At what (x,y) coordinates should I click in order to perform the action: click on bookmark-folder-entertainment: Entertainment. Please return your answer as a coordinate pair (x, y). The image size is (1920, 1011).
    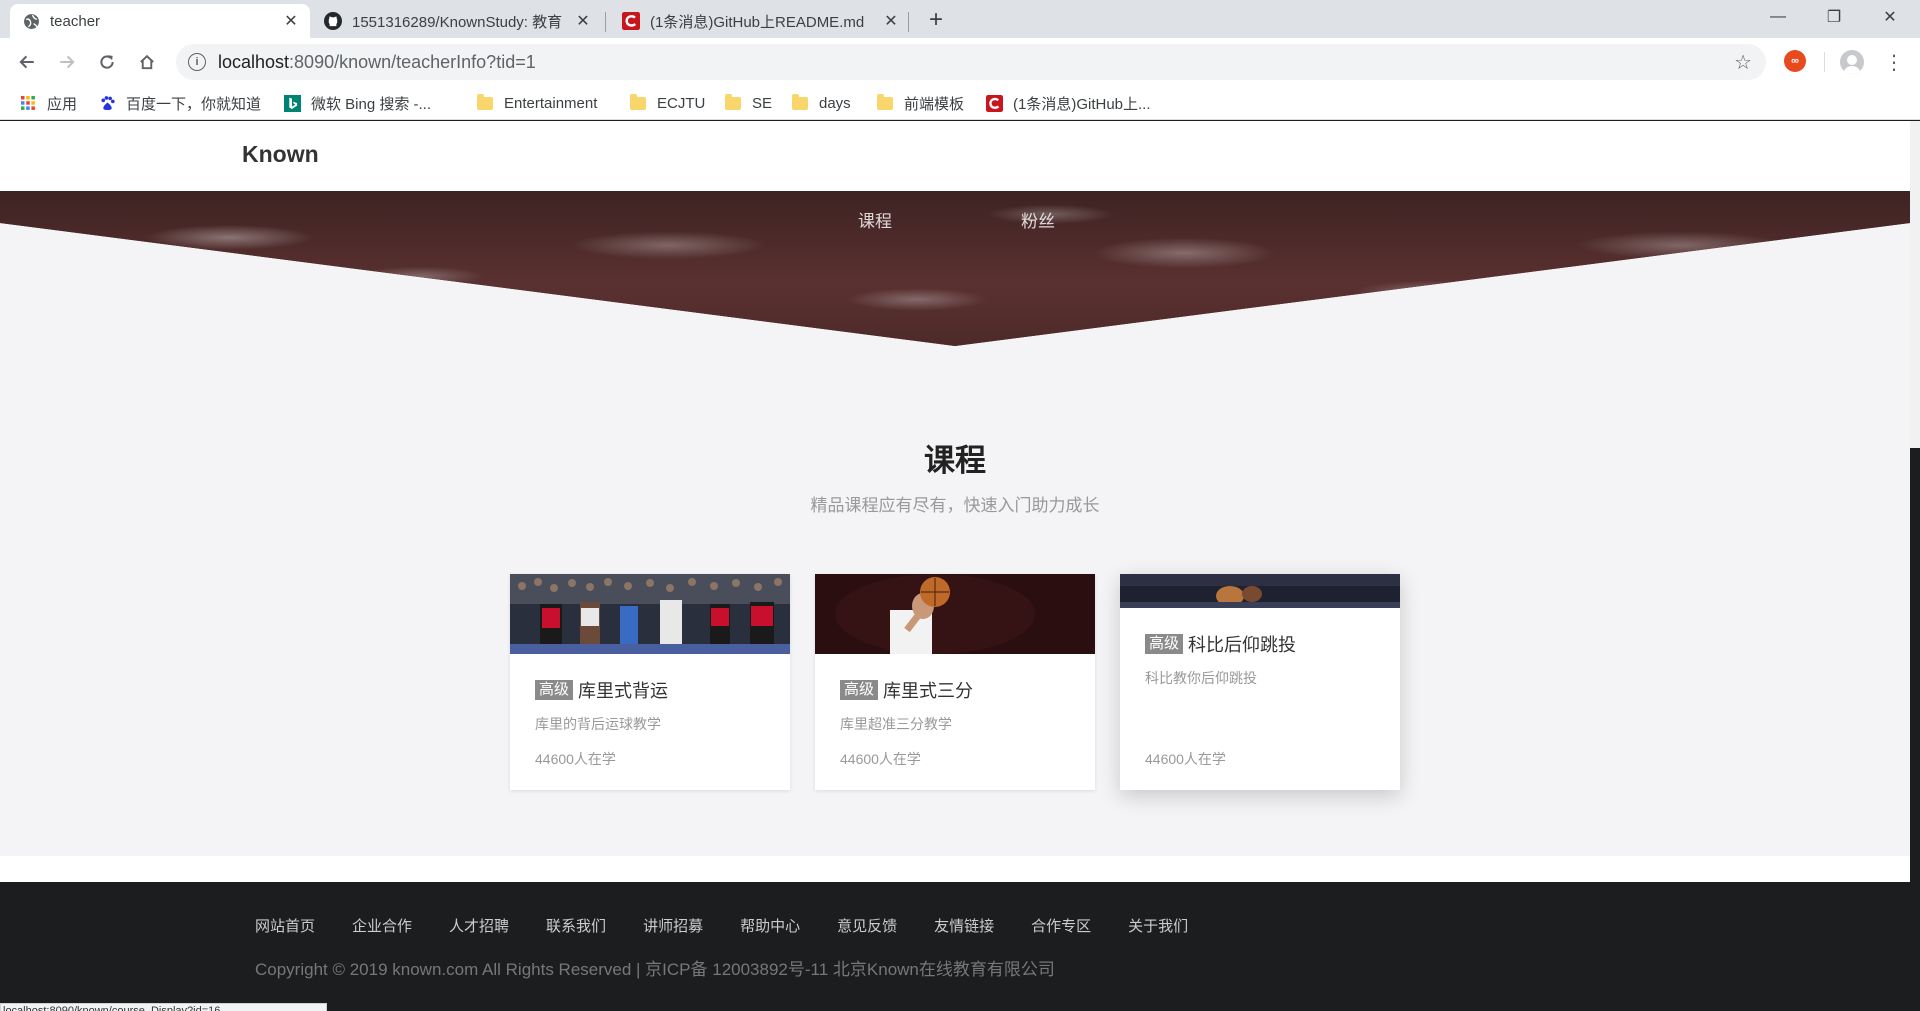
    Looking at the image, I should click on (536, 103).